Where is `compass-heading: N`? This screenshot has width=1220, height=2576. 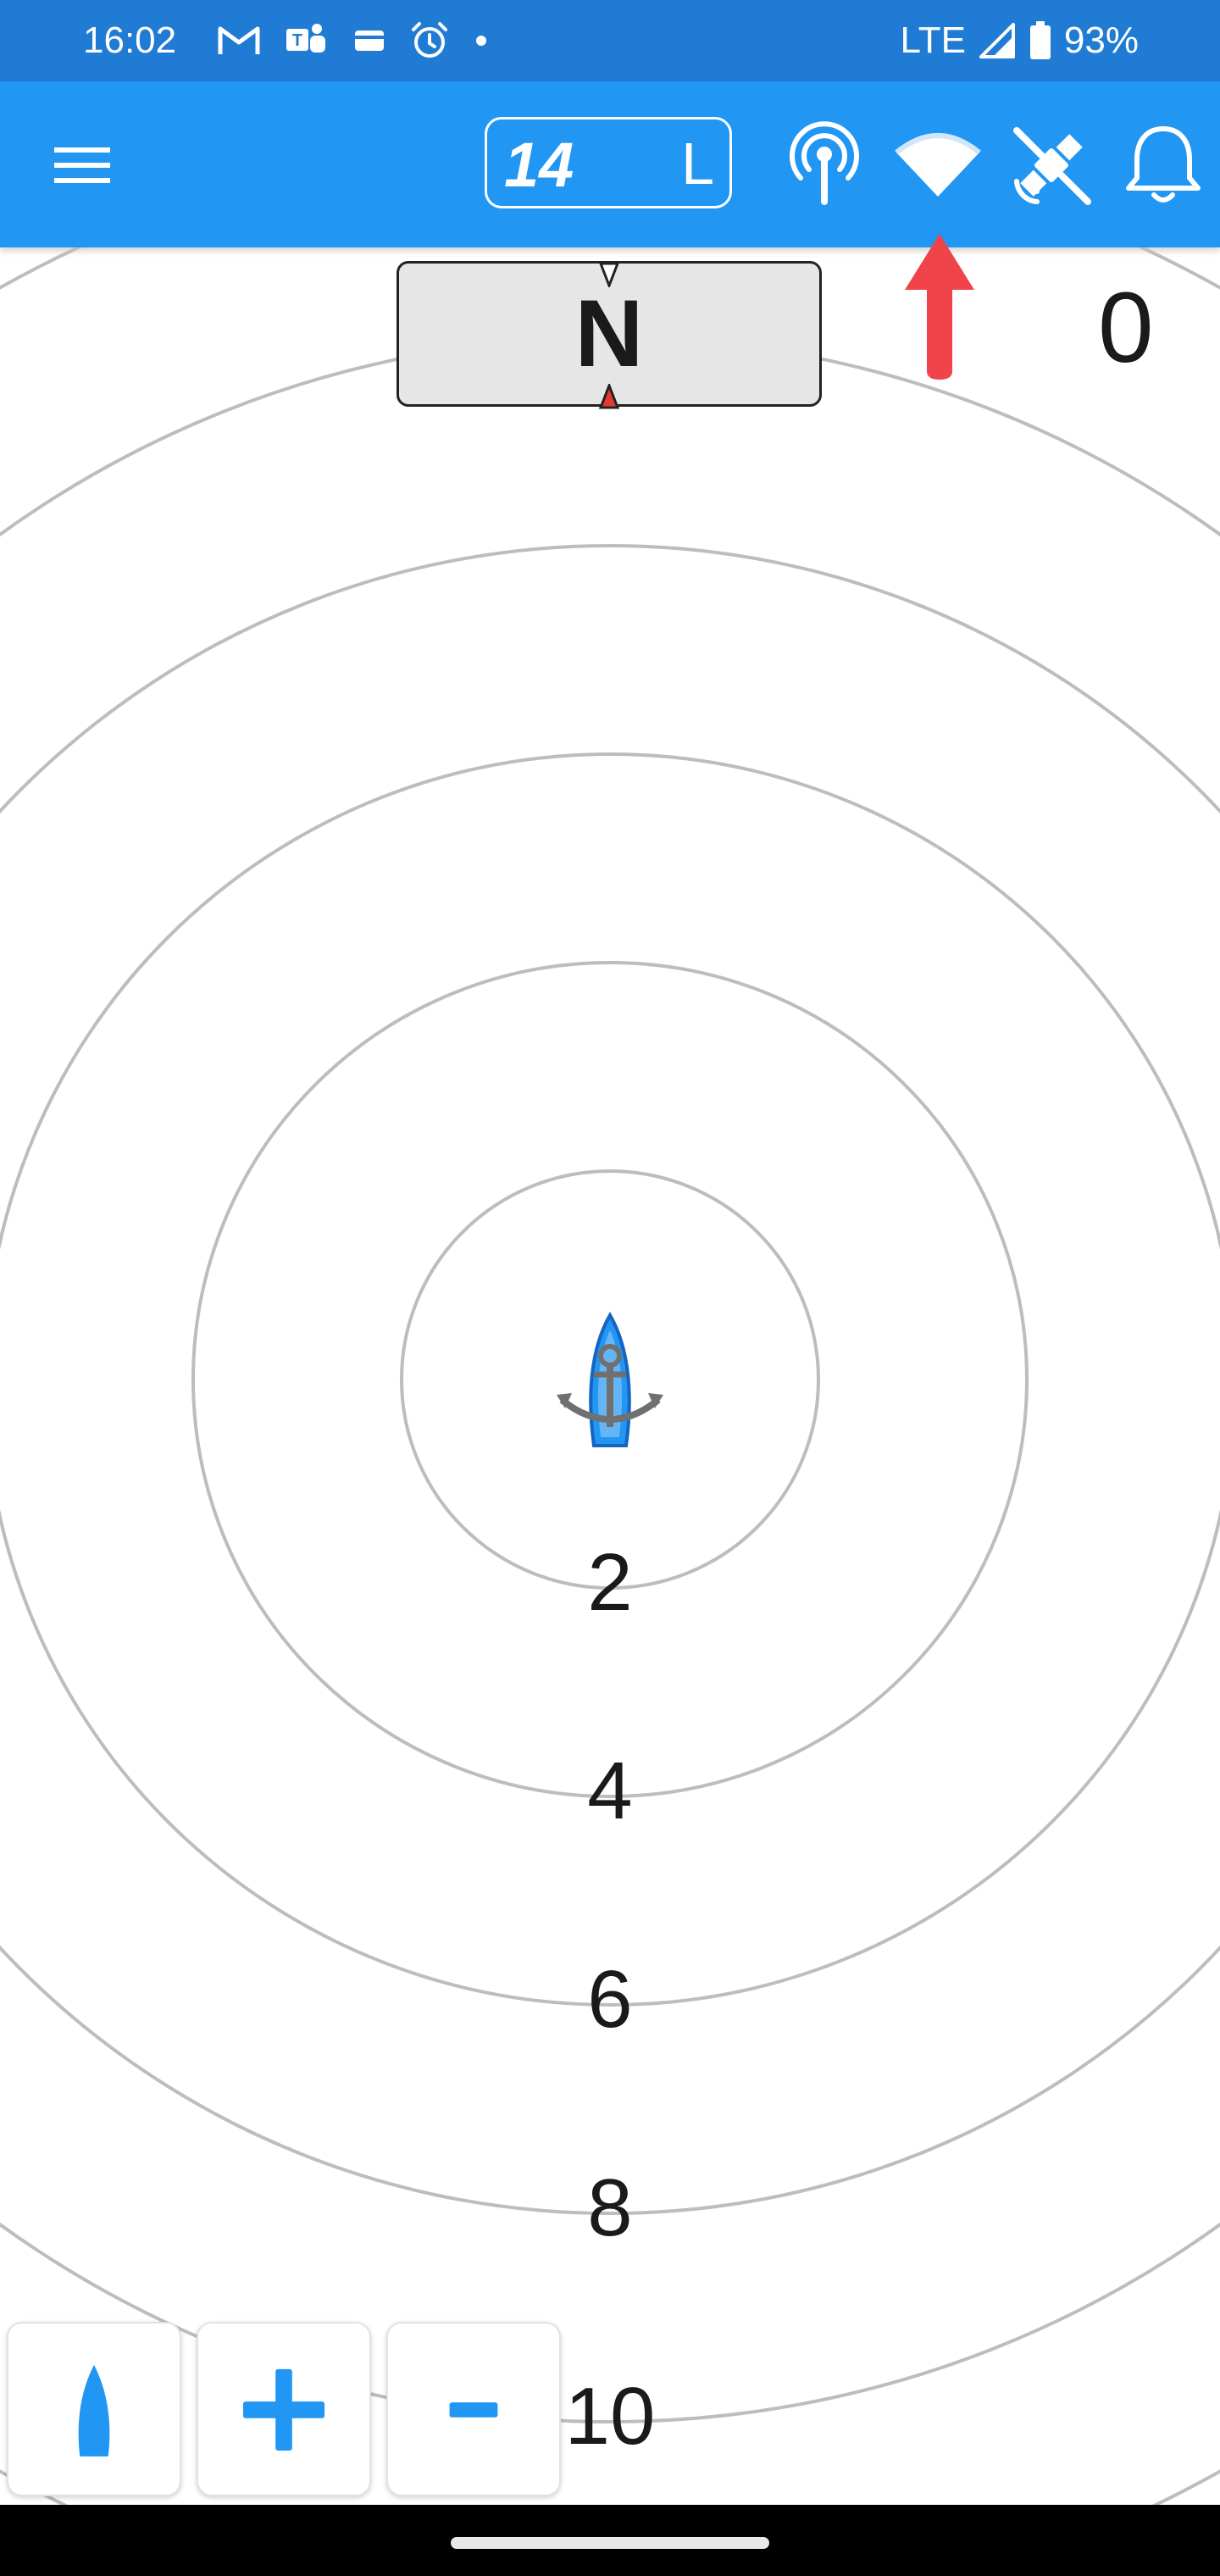 compass-heading: N is located at coordinates (609, 335).